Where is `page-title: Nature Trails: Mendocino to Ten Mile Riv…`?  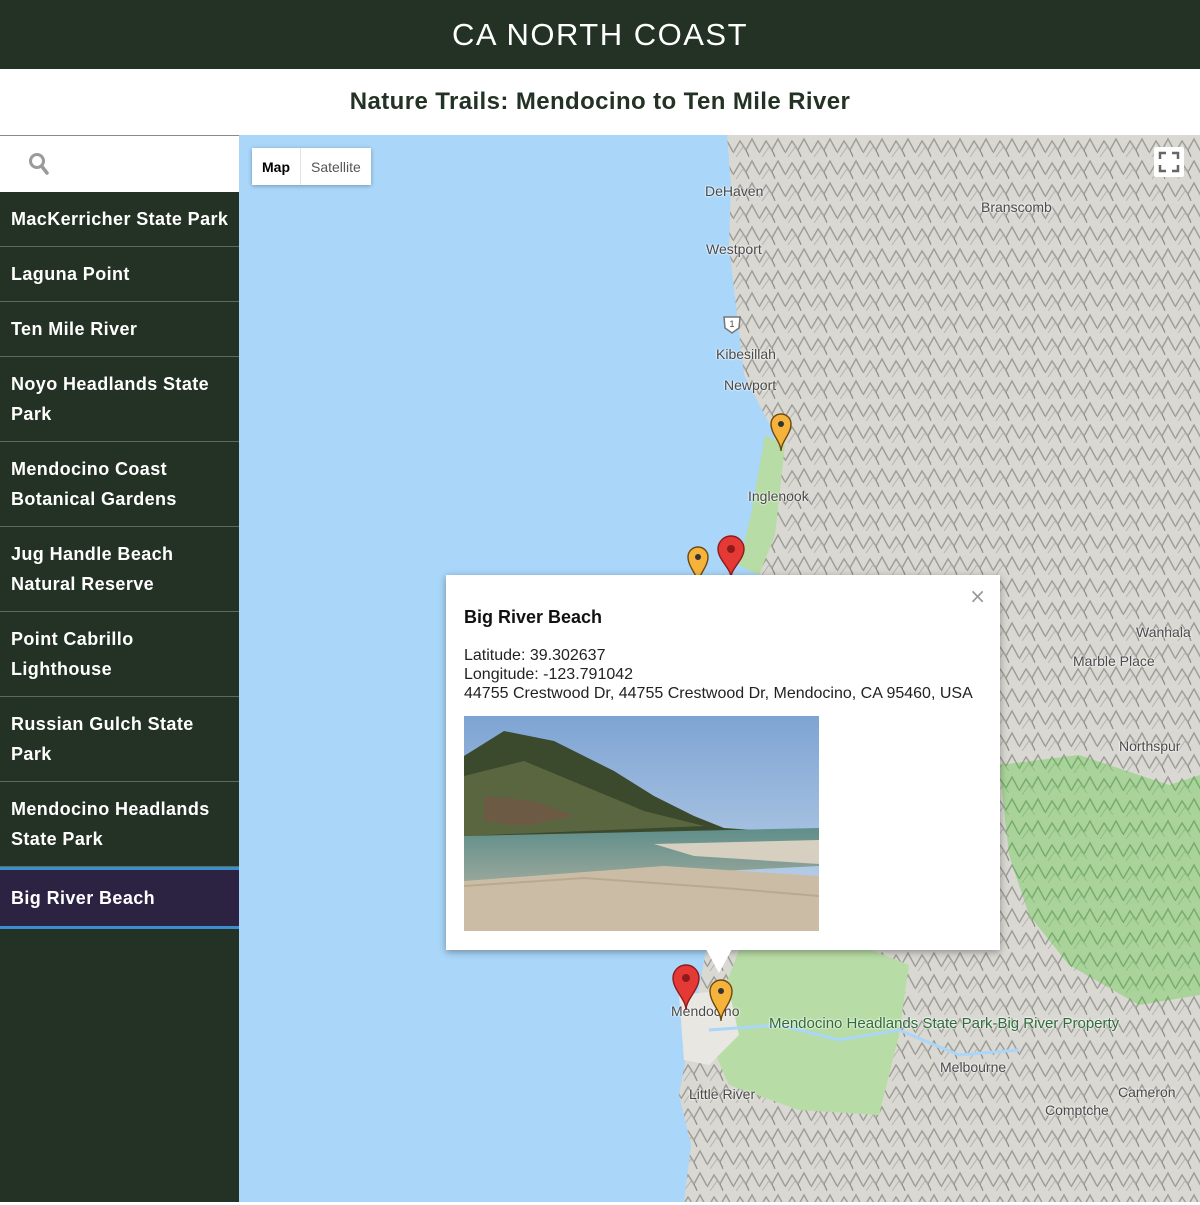
page-title: Nature Trails: Mendocino to Ten Mile Riv… is located at coordinates (600, 101).